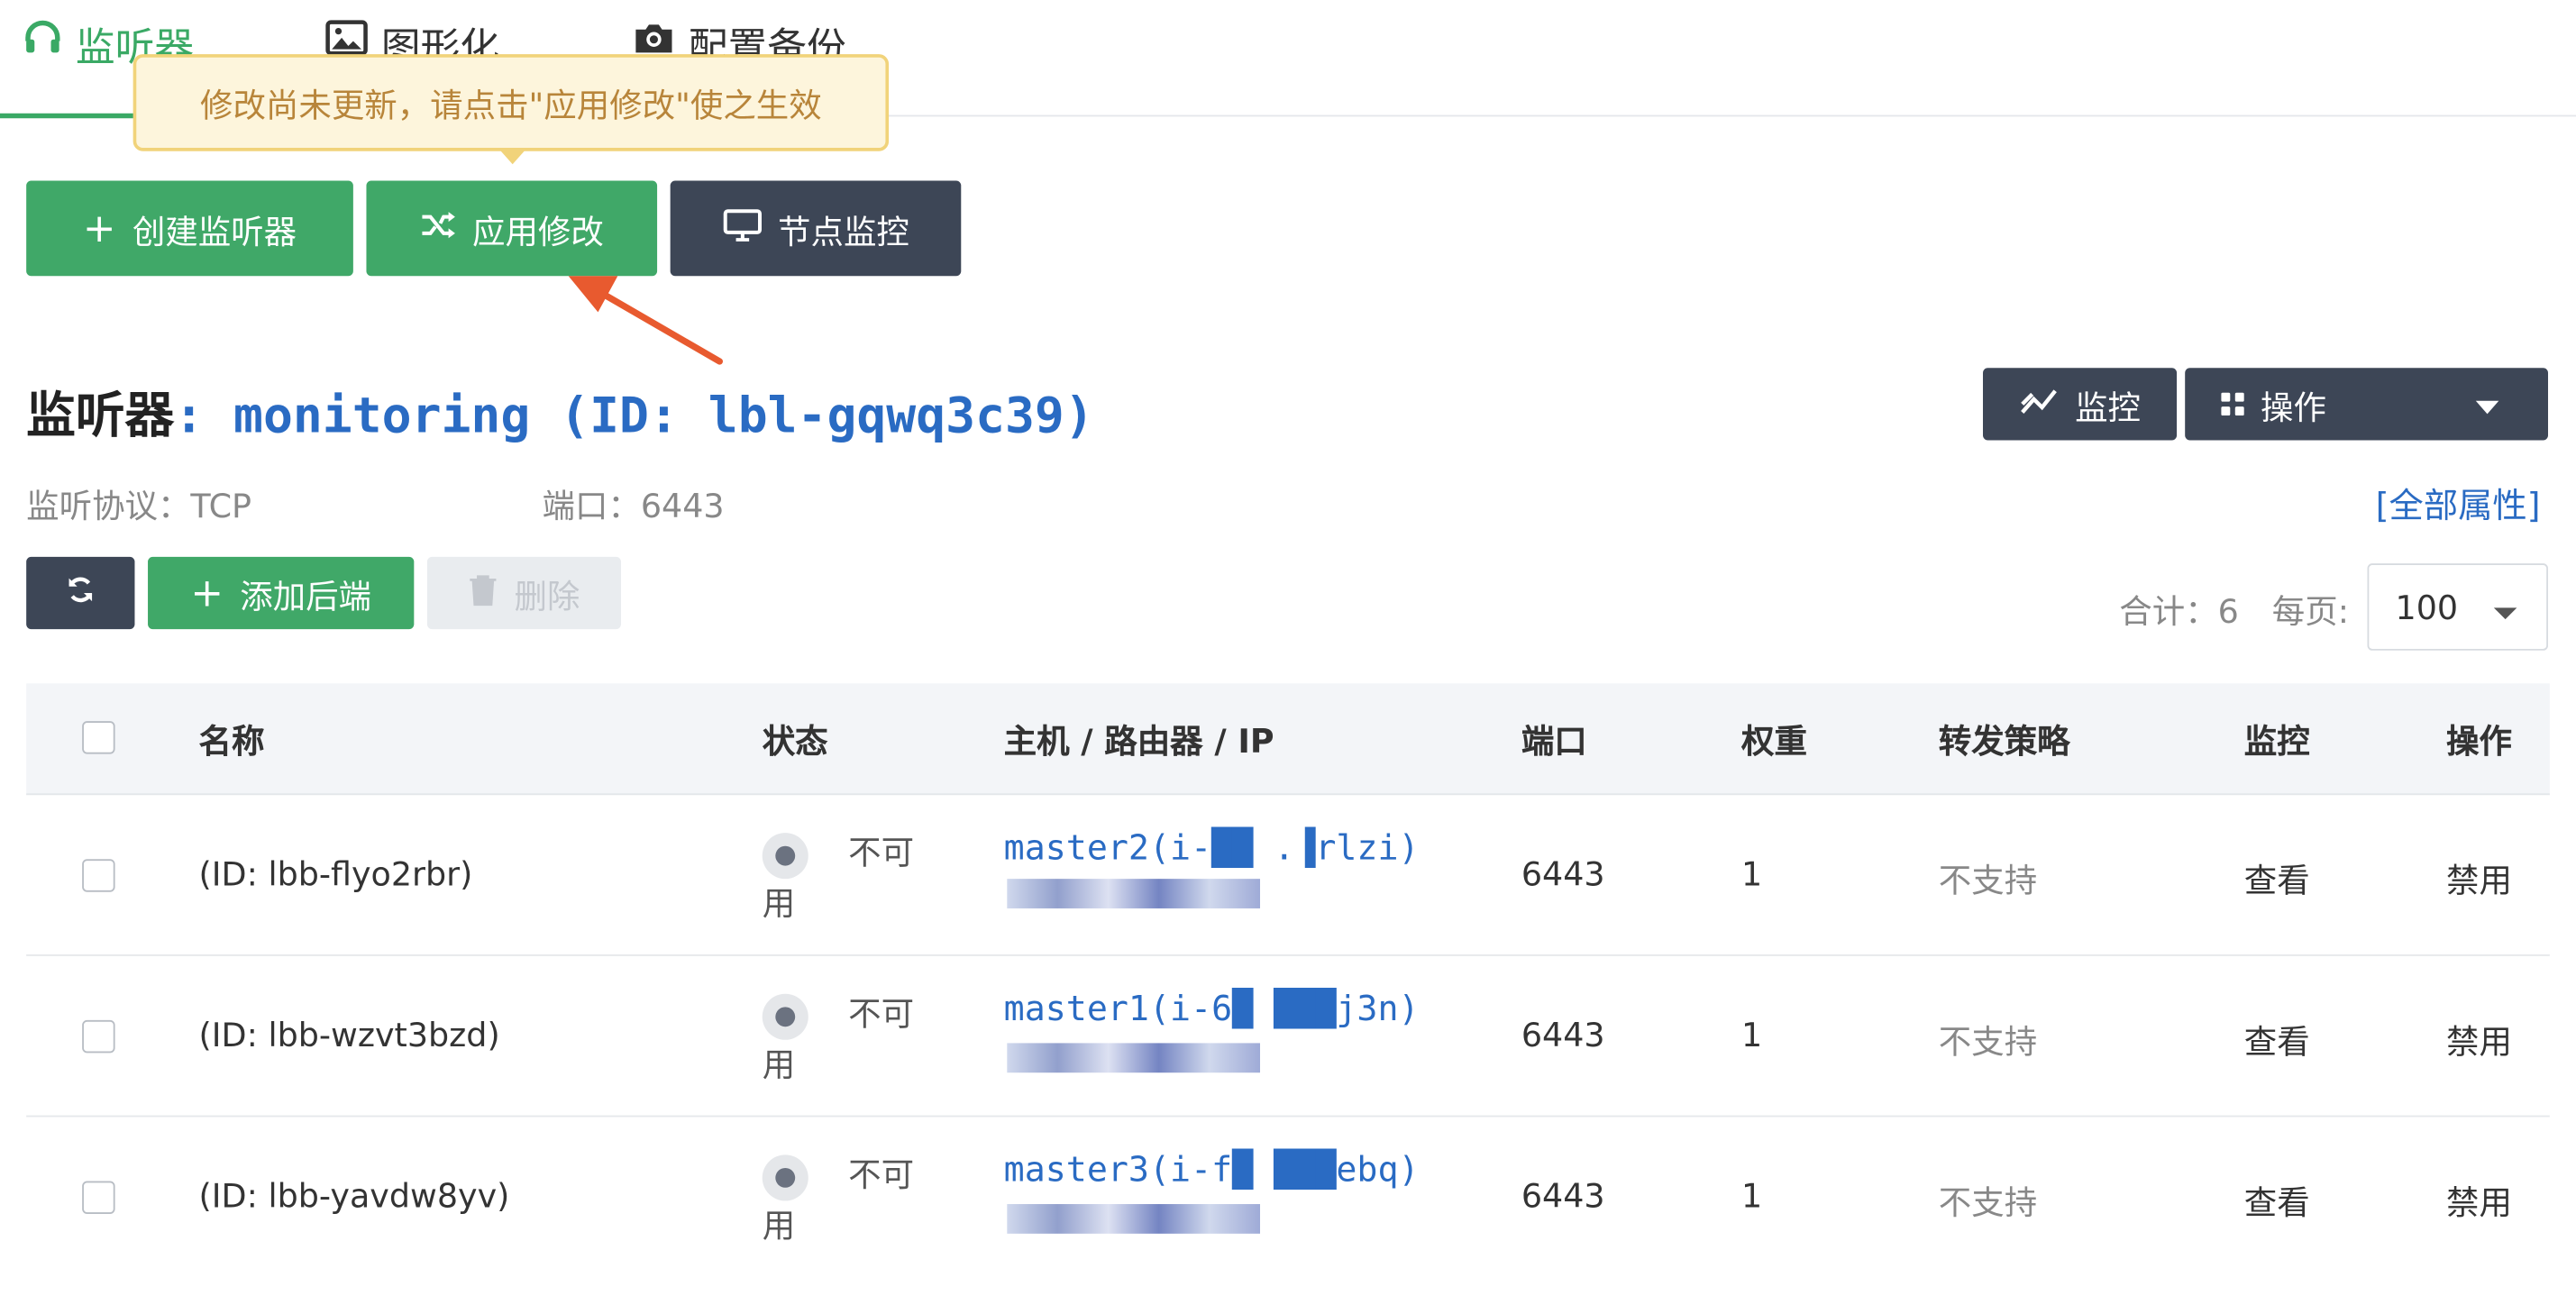 This screenshot has height=1314, width=2576. Describe the element at coordinates (1288, 739) in the screenshot. I see `table-header: 名称 状态 主机 / 路由器 / IP 端口 权重 转发策略 监控 操作` at that location.